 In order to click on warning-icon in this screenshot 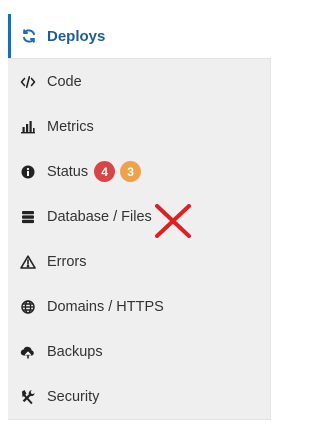, I will do `click(28, 262)`.